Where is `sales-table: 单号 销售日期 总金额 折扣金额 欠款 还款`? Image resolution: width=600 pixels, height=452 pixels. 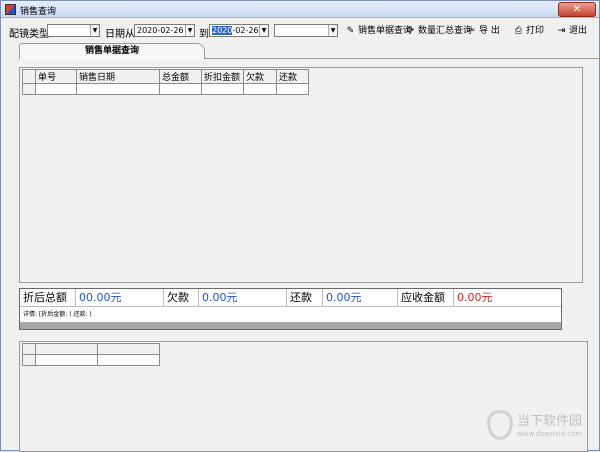 sales-table: 单号 销售日期 总金额 折扣金额 欠款 还款 is located at coordinates (165, 82).